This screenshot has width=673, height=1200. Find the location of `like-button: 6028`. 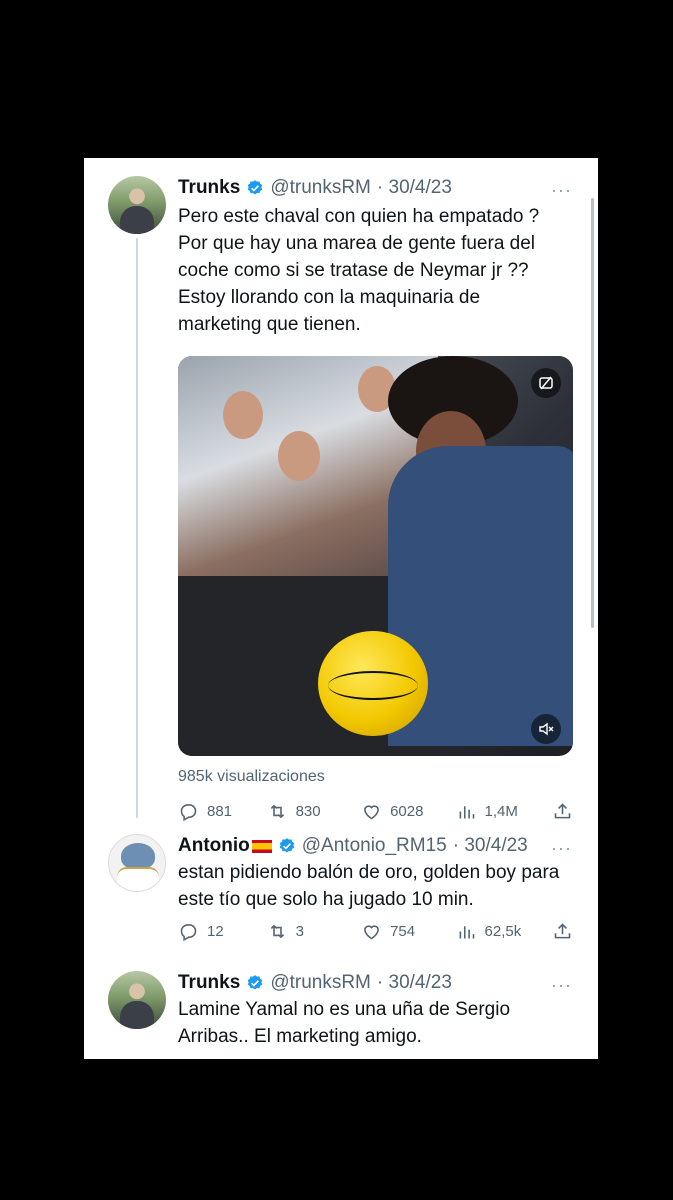

like-button: 6028 is located at coordinates (408, 811).